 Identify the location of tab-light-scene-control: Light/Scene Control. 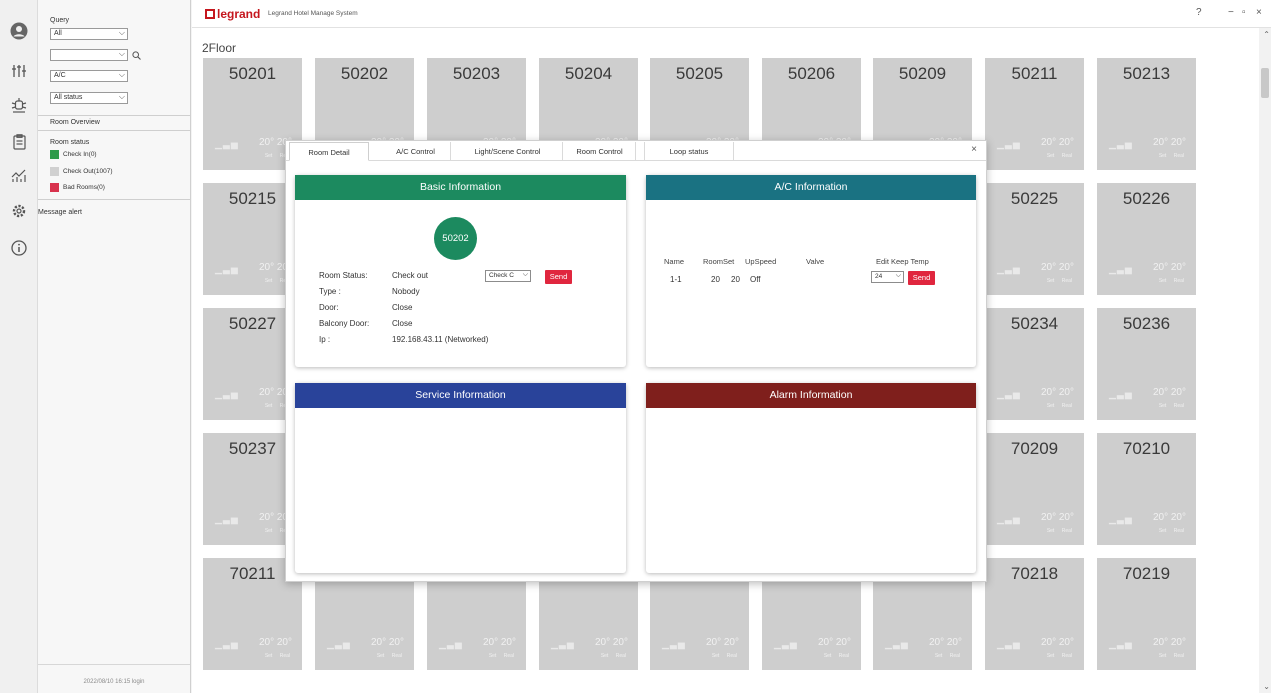
(508, 151).